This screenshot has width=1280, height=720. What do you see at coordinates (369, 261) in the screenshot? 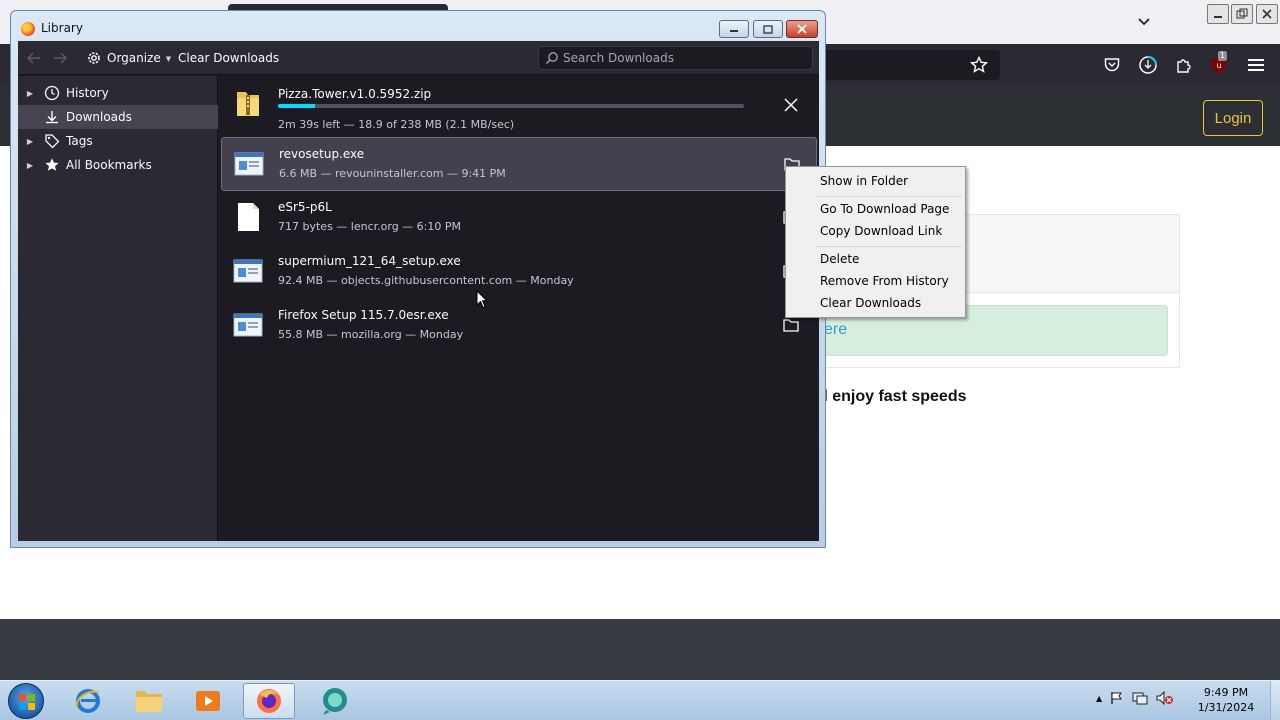
I see `download-filename: supermium_121_64_setup.exe` at bounding box center [369, 261].